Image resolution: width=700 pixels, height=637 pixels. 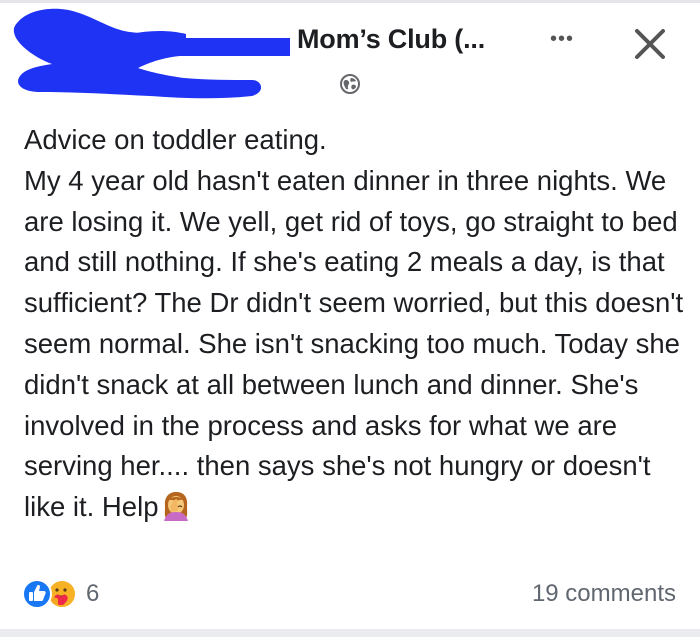 What do you see at coordinates (650, 44) in the screenshot?
I see `close-icon` at bounding box center [650, 44].